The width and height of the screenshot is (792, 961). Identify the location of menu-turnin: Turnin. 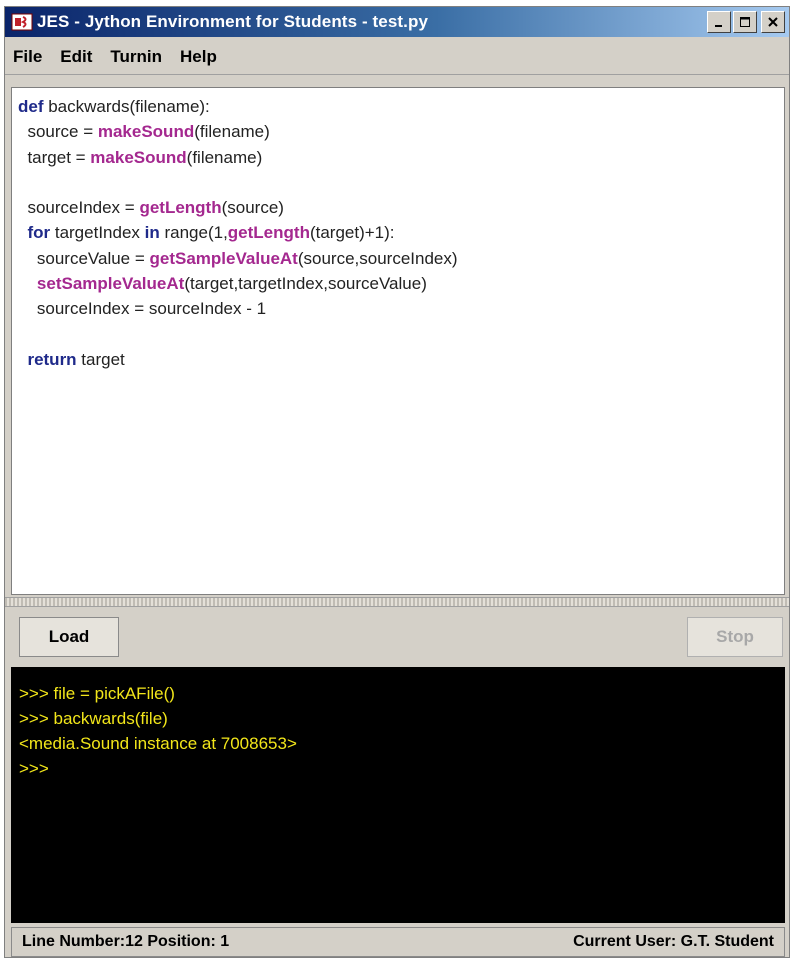
(136, 57).